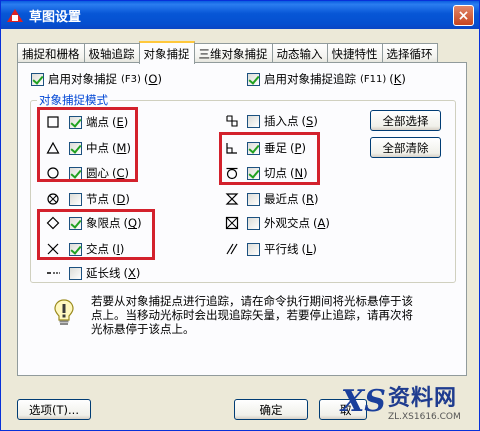 This screenshot has height=431, width=480. I want to click on tab-strip: 捕捉和栅格 极轴追踪 对象捕捉 三维对象捕捉 动态输入 快捷特性 选择循环, so click(227, 52).